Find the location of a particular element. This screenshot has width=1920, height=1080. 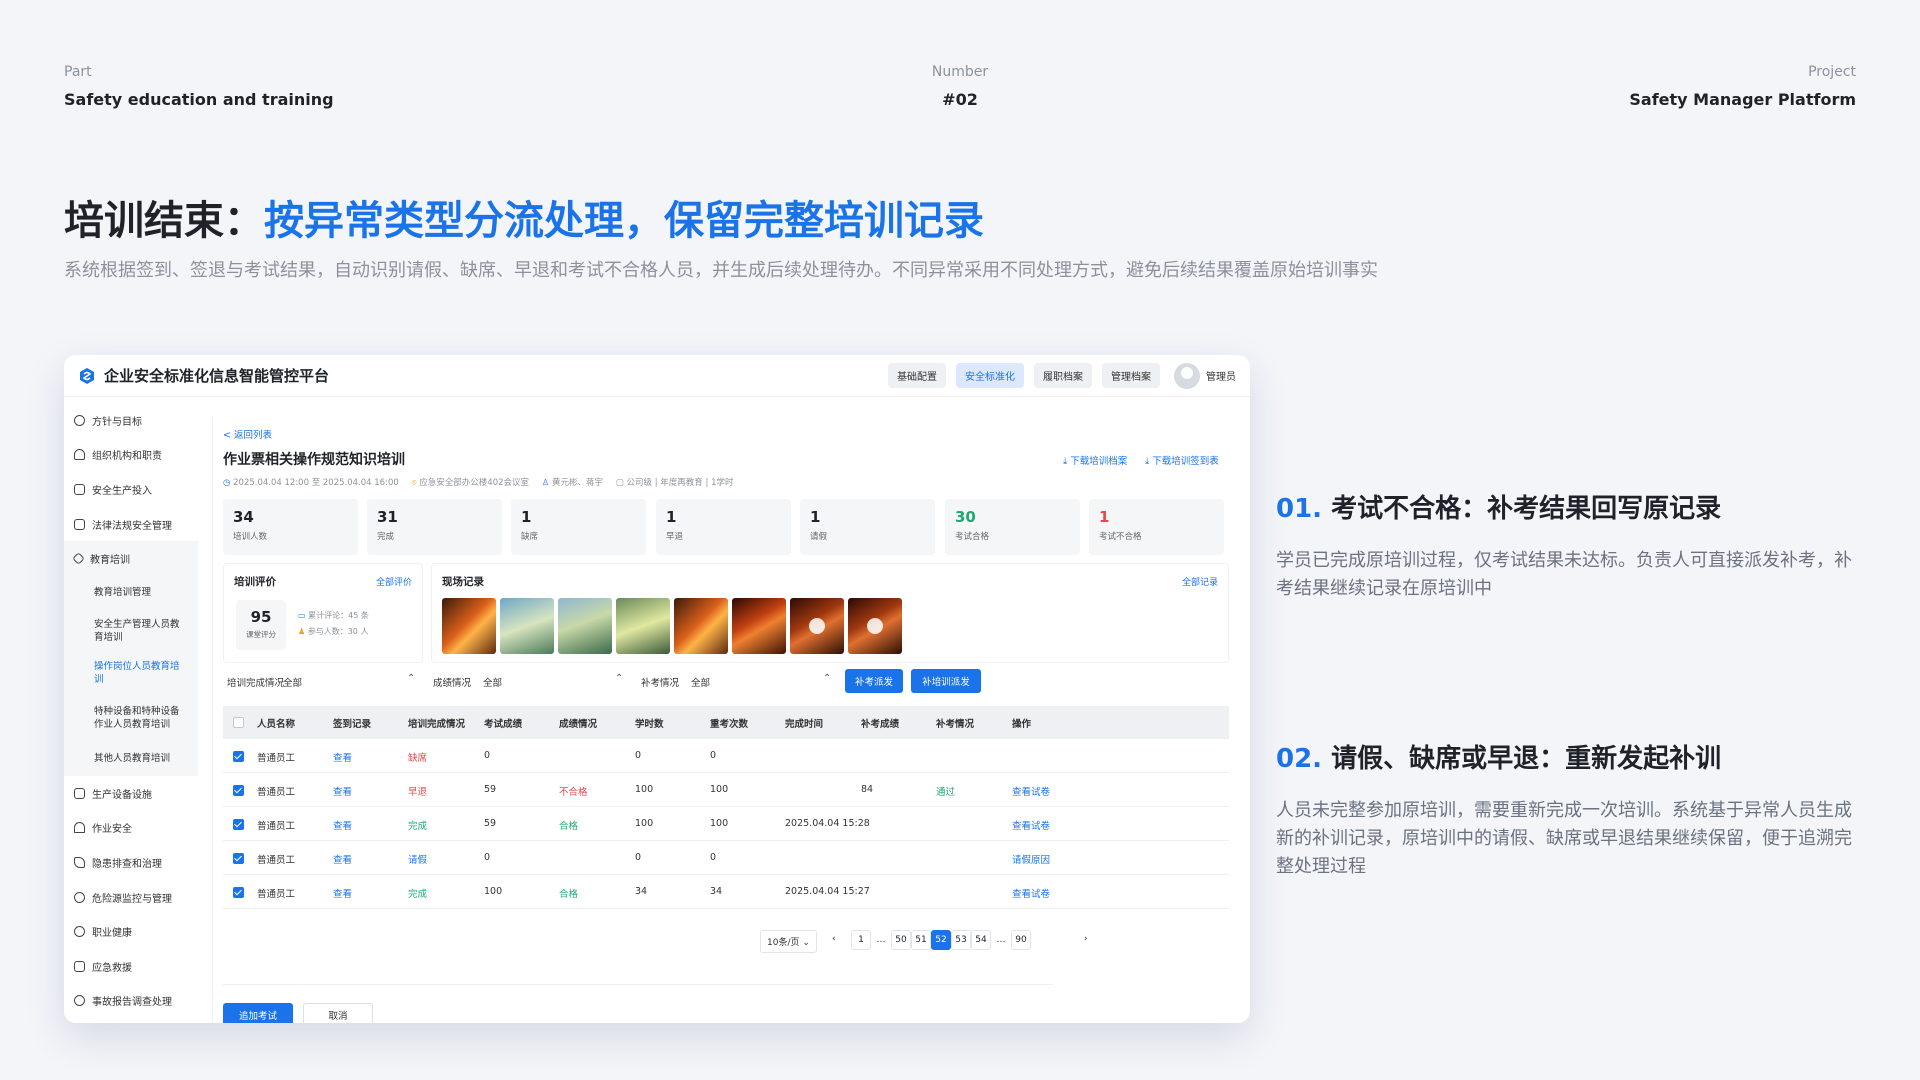

all-evaluations-link: 全部评价 is located at coordinates (394, 581).